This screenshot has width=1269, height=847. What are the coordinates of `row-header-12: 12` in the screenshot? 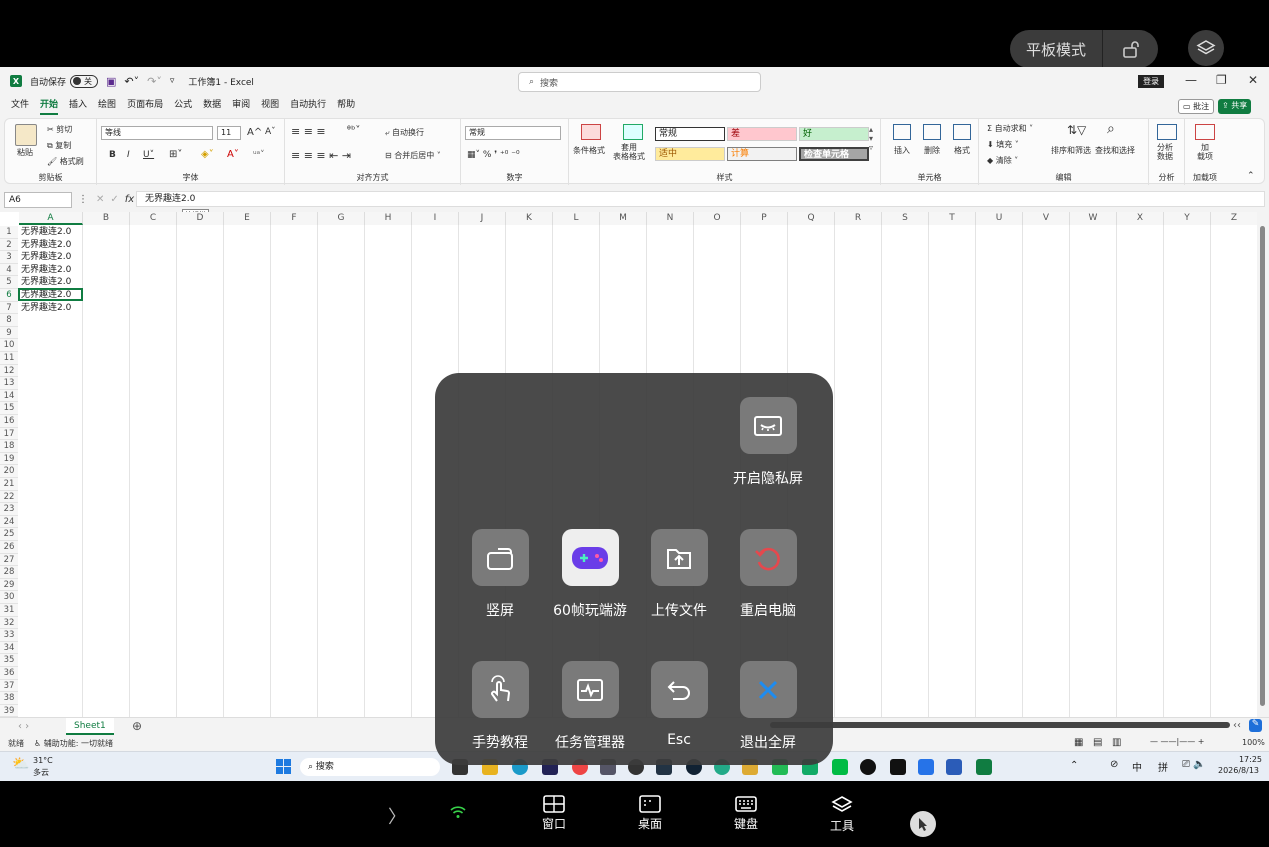 It's located at (9, 371).